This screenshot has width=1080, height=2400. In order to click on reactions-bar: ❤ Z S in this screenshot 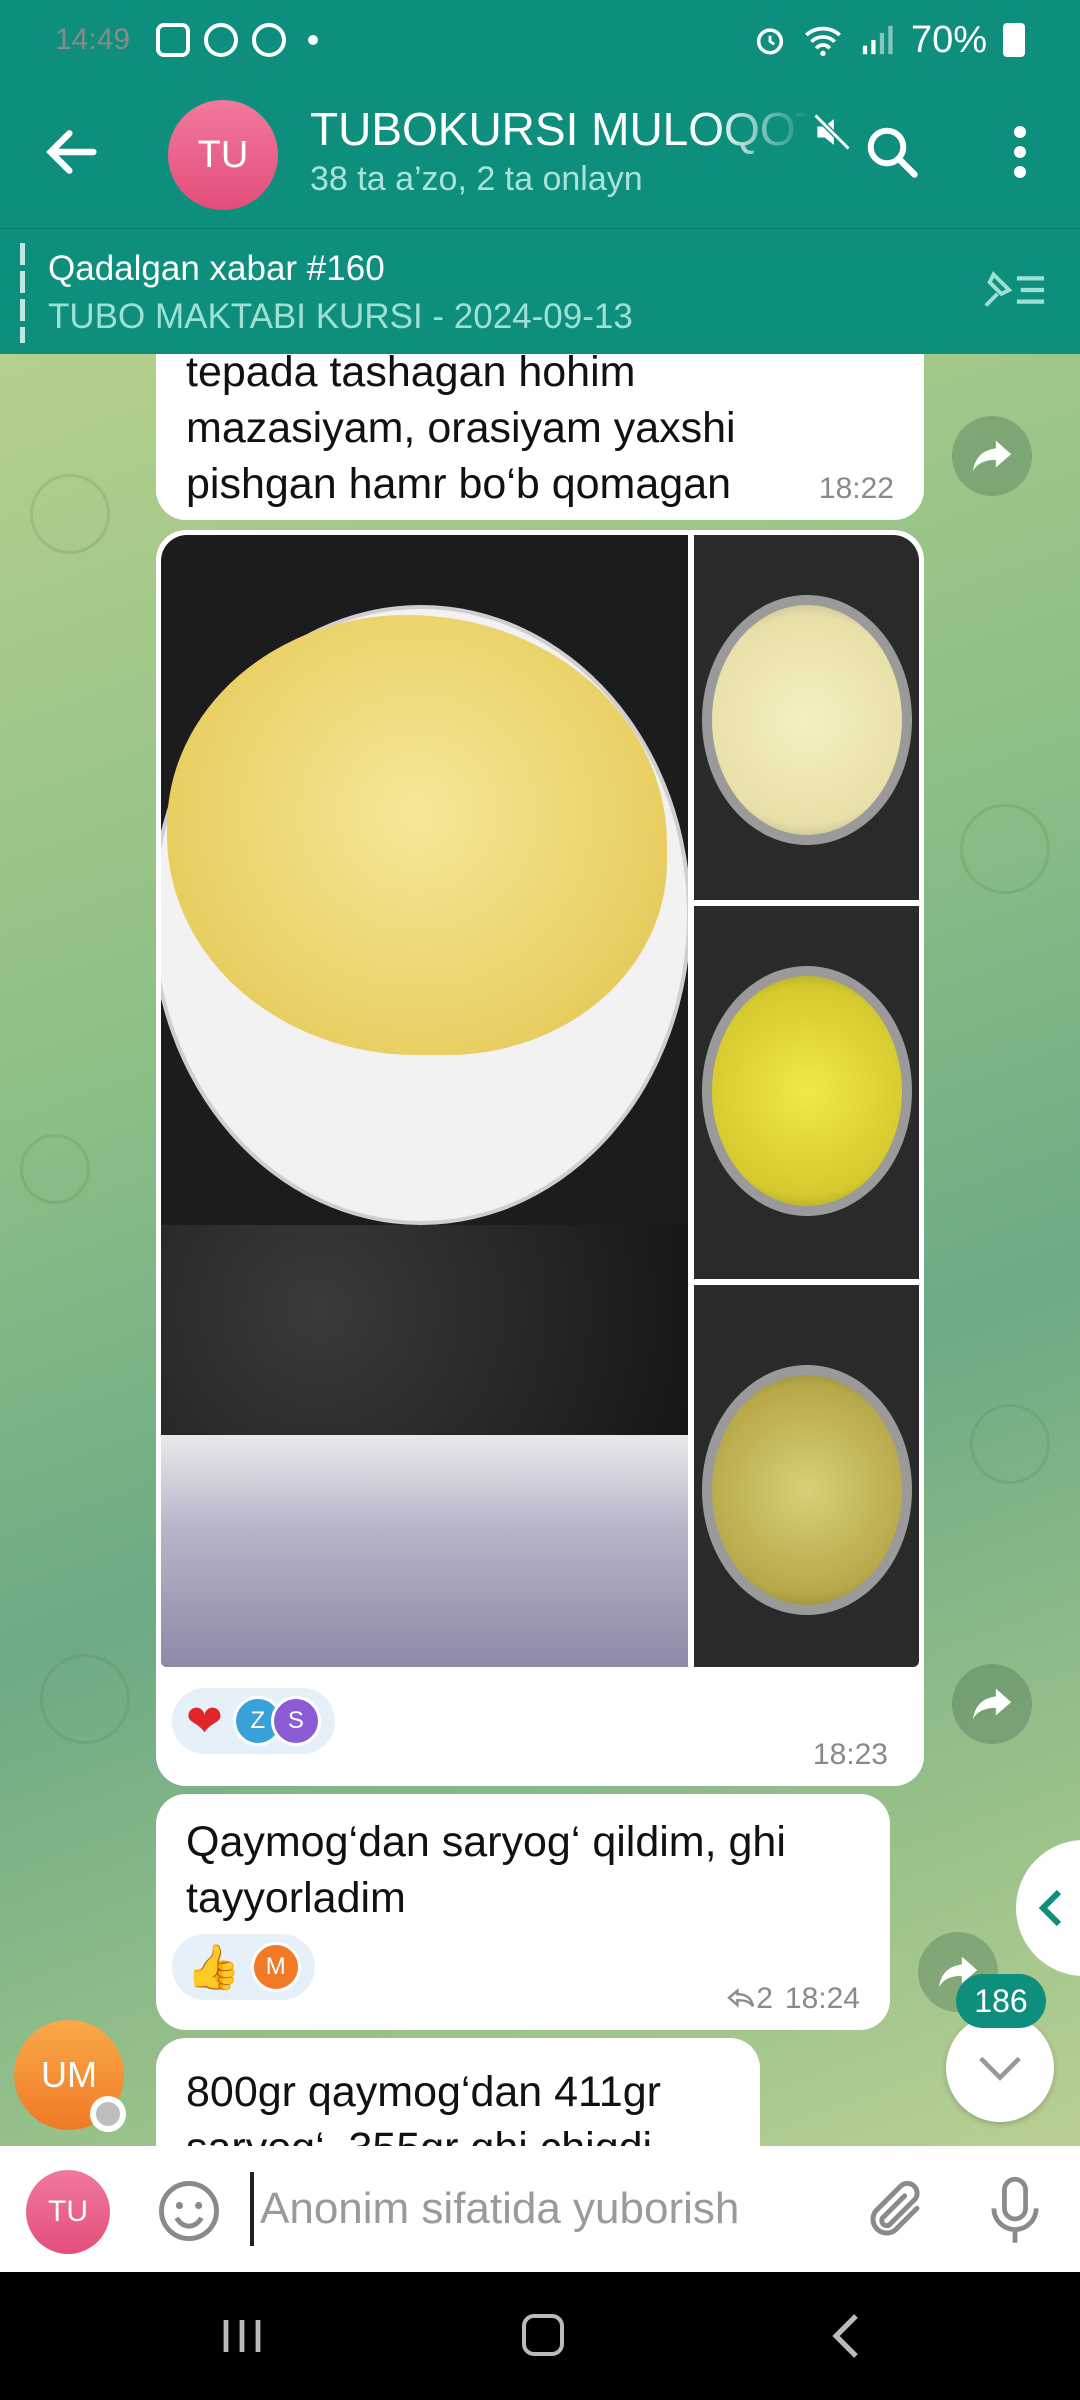, I will do `click(253, 1721)`.